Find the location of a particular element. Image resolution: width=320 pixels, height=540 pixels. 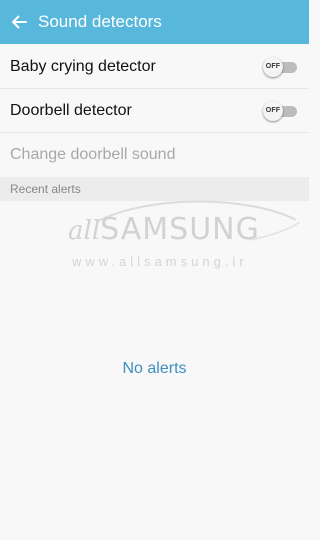

watermark-logo: allSAMSUNG is located at coordinates (164, 229).